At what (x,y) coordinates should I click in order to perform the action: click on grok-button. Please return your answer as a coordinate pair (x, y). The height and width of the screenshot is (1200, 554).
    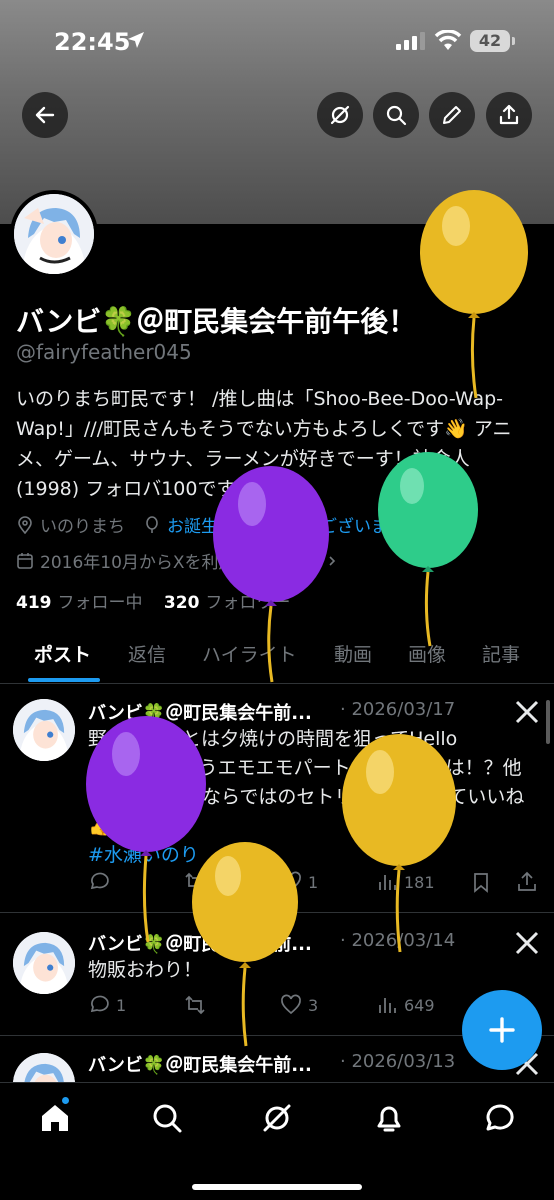
    Looking at the image, I should click on (340, 115).